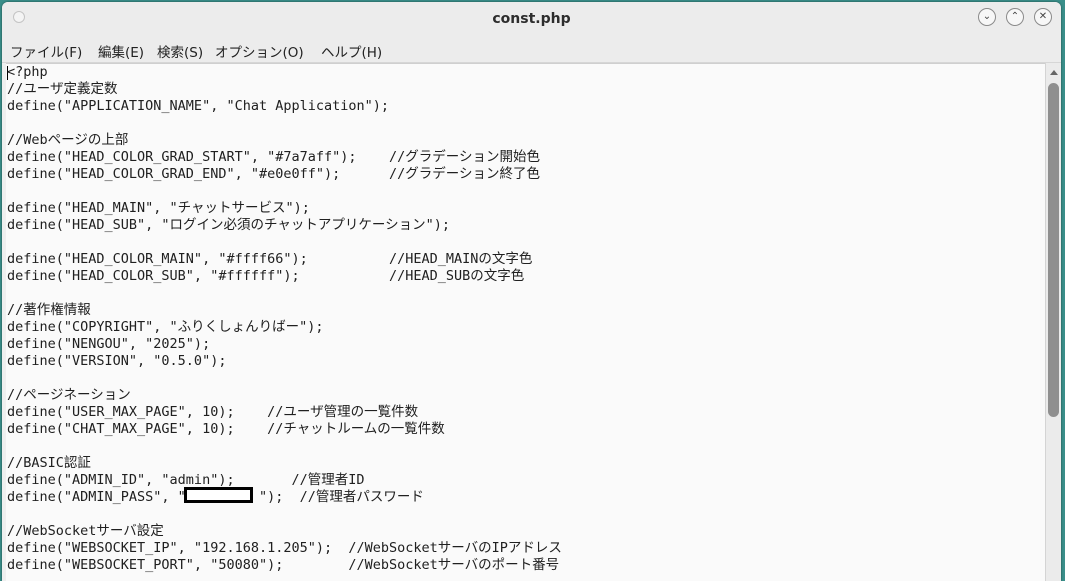 This screenshot has width=1065, height=581. I want to click on menu-search: 検索(S), so click(180, 51).